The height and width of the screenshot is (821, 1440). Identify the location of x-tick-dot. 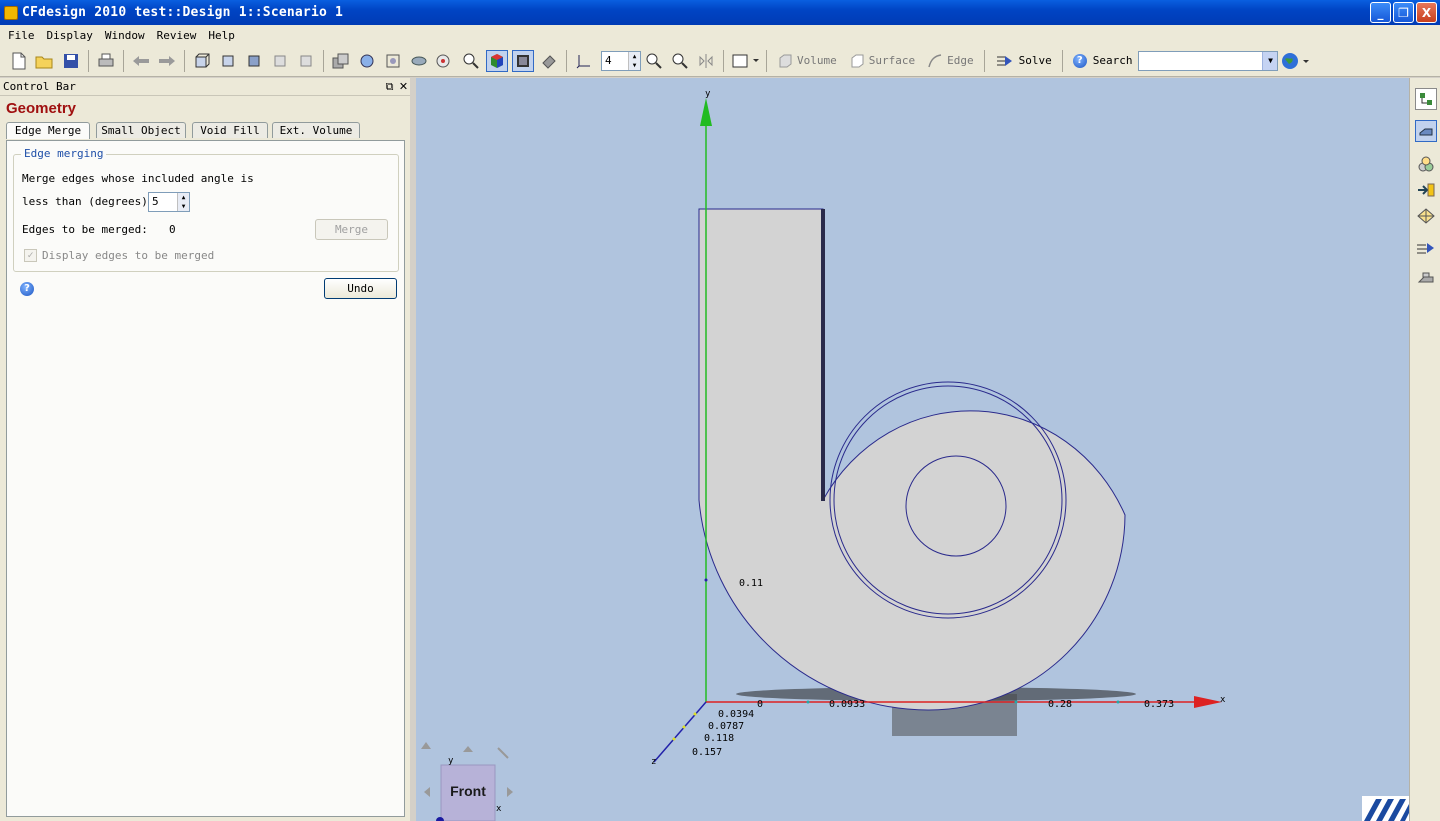
(1118, 702).